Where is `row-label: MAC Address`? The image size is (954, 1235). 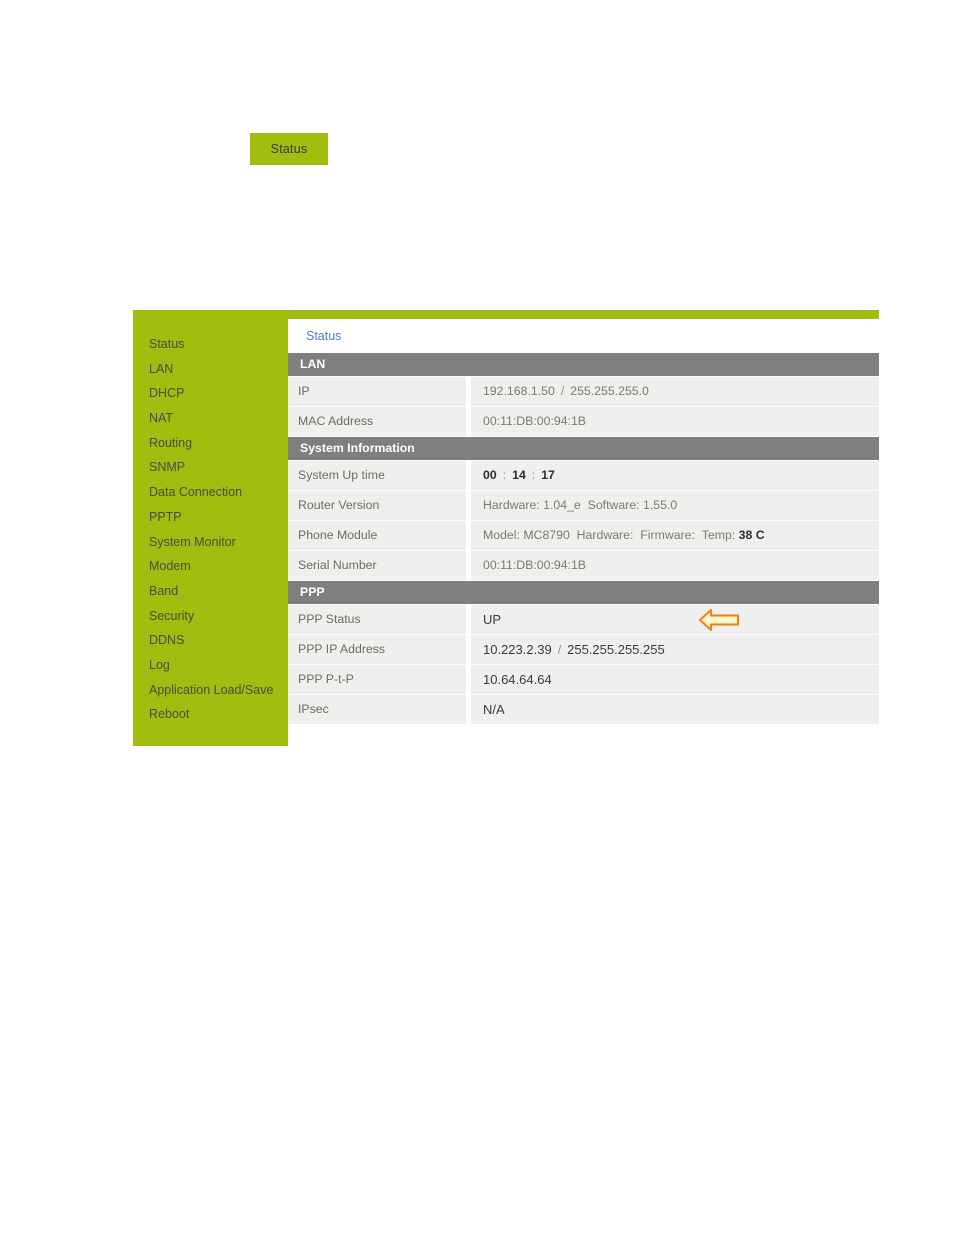
row-label: MAC Address is located at coordinates (377, 421).